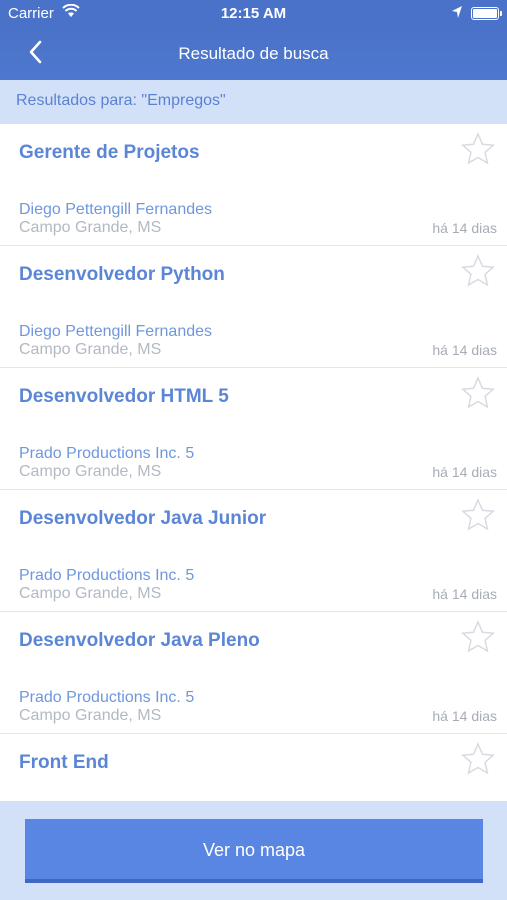 The width and height of the screenshot is (507, 900). What do you see at coordinates (124, 397) in the screenshot?
I see `job-title: Desenvolvedor HTML 5` at bounding box center [124, 397].